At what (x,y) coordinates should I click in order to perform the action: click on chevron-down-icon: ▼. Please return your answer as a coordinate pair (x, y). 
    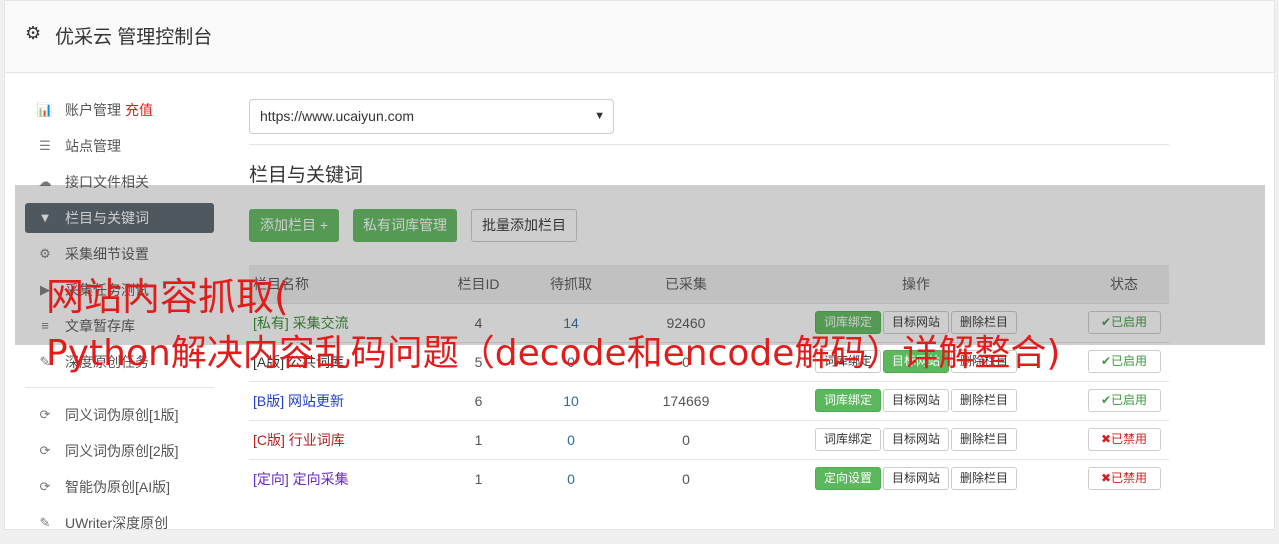
    Looking at the image, I should click on (599, 116).